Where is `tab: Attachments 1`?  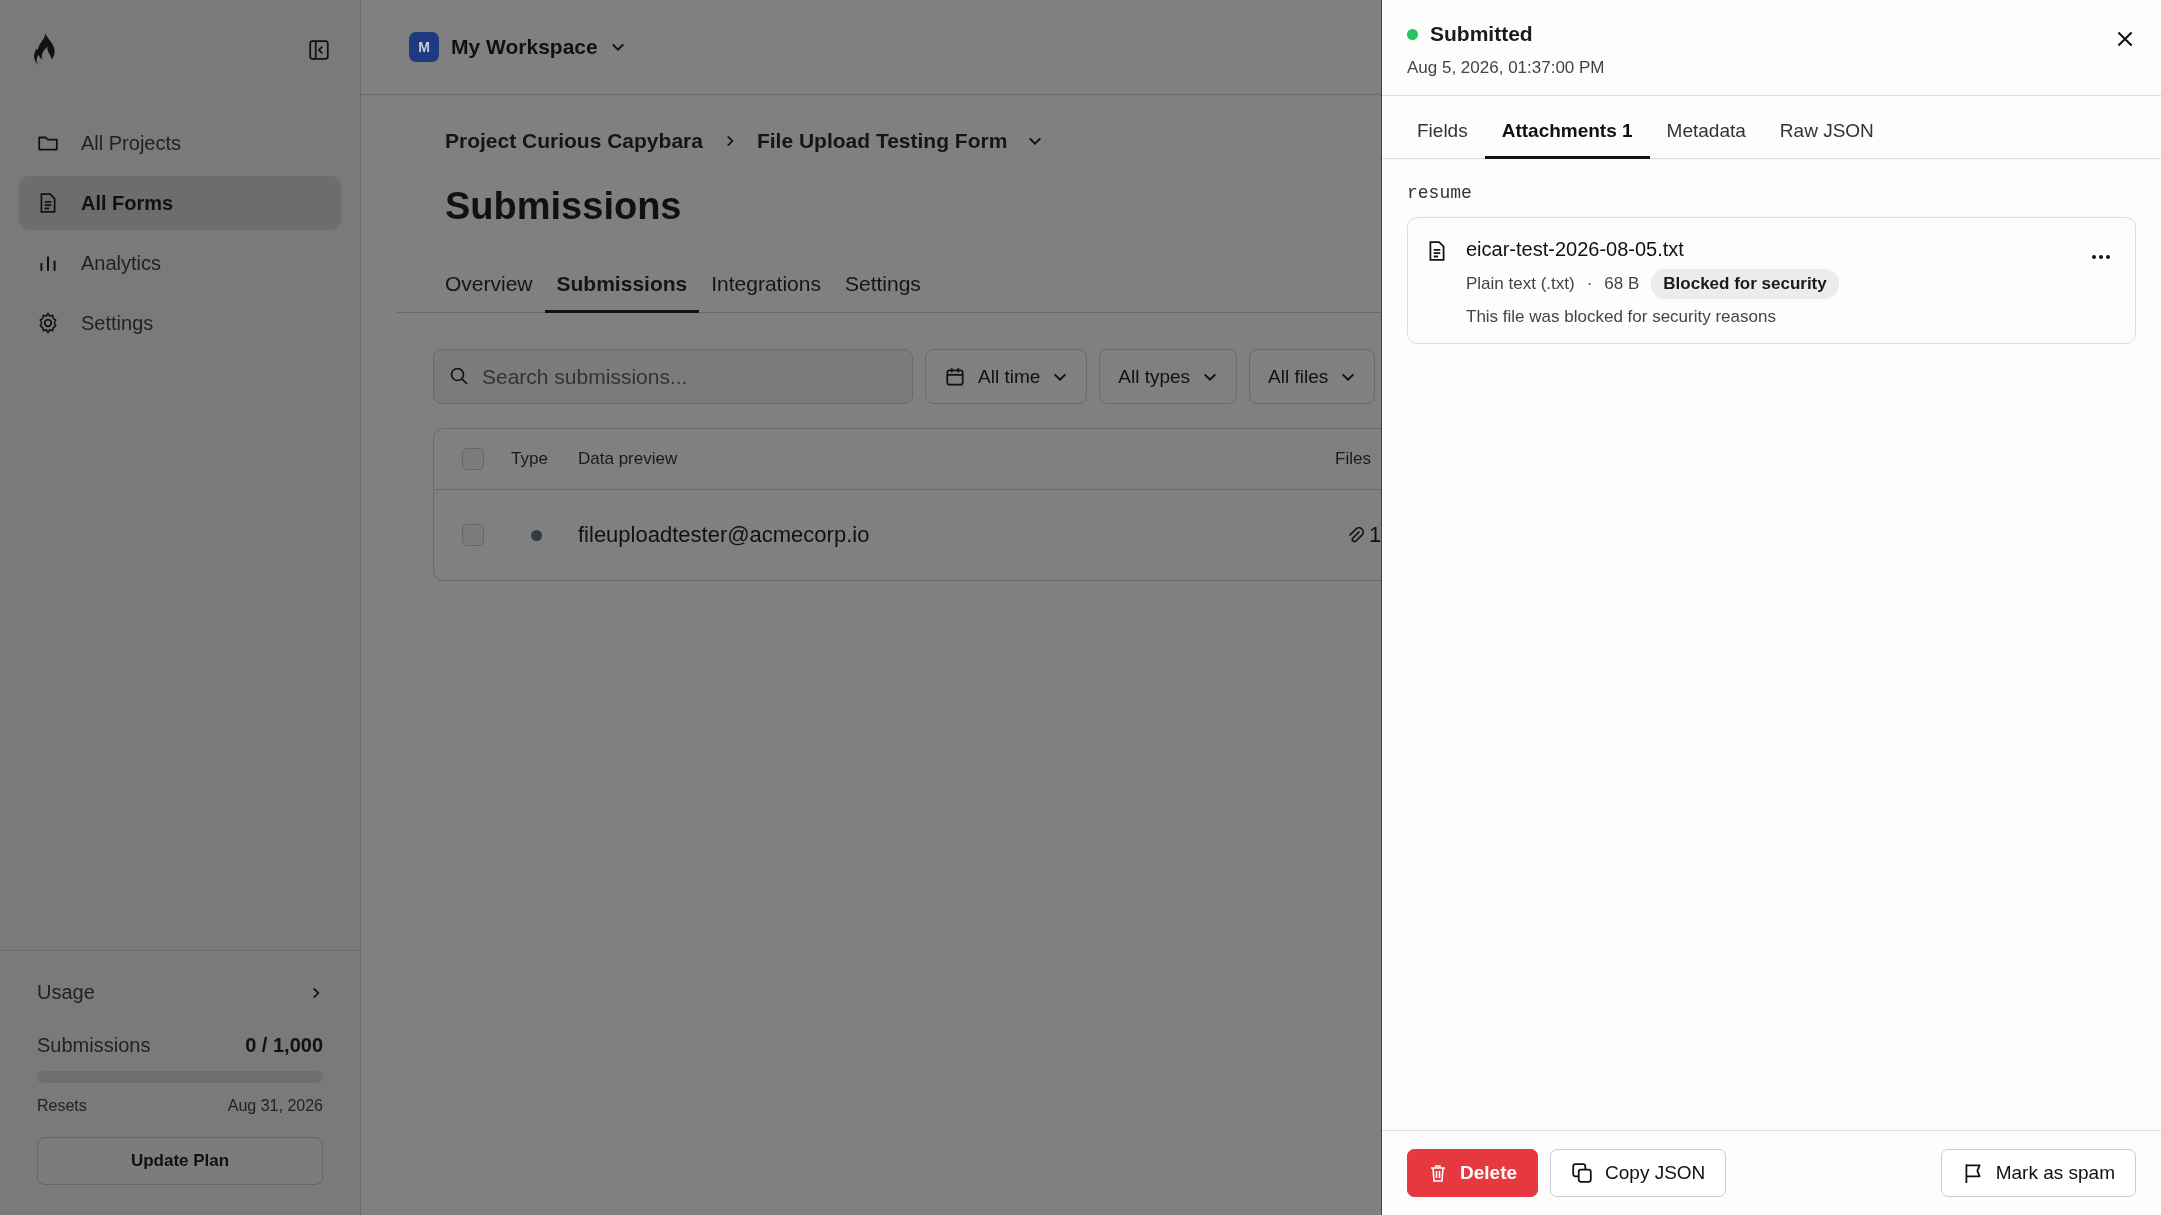
tab: Attachments 1 is located at coordinates (1567, 139).